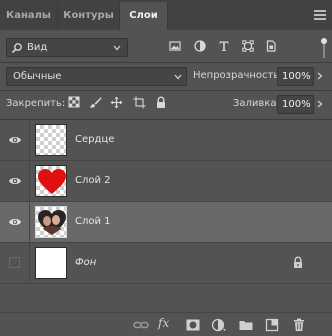 This screenshot has width=332, height=336. What do you see at coordinates (272, 325) in the screenshot?
I see `new-layer-icon` at bounding box center [272, 325].